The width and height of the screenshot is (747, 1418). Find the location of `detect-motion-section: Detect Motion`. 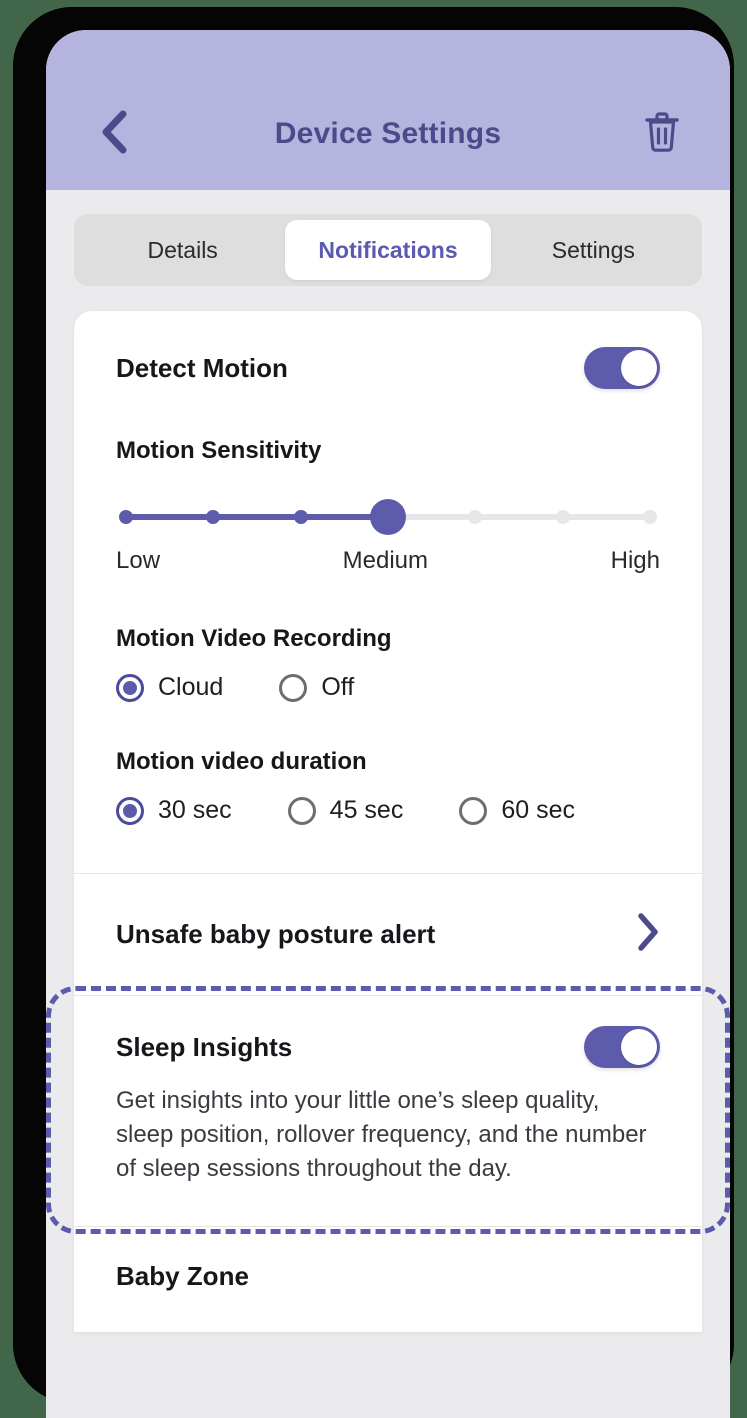

detect-motion-section: Detect Motion is located at coordinates (388, 350).